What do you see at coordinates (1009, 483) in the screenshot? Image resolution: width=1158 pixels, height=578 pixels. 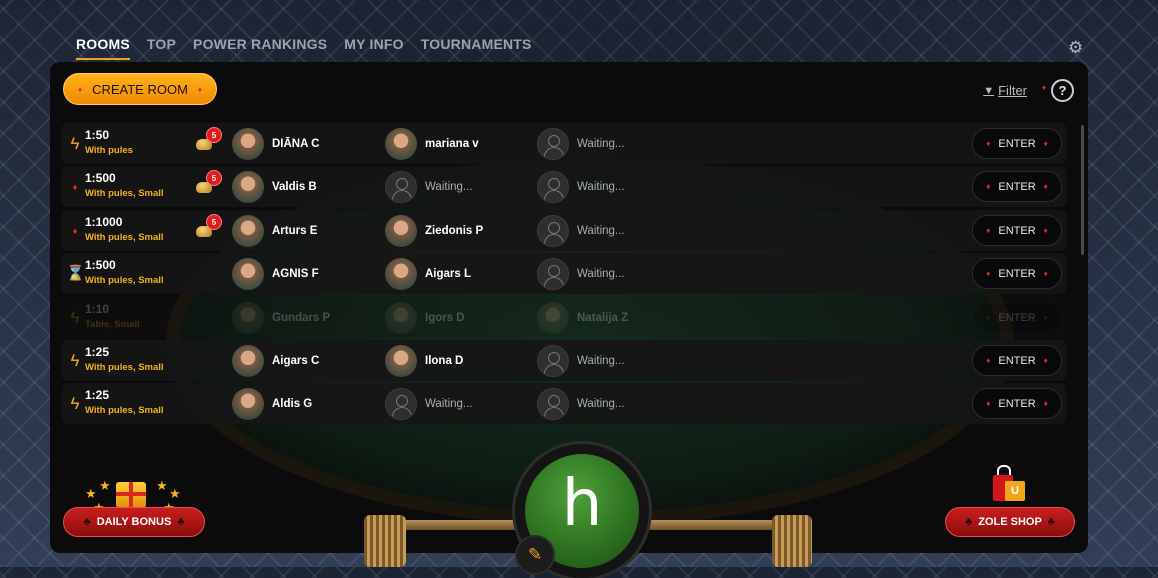 I see `shopping-bag-icon: U` at bounding box center [1009, 483].